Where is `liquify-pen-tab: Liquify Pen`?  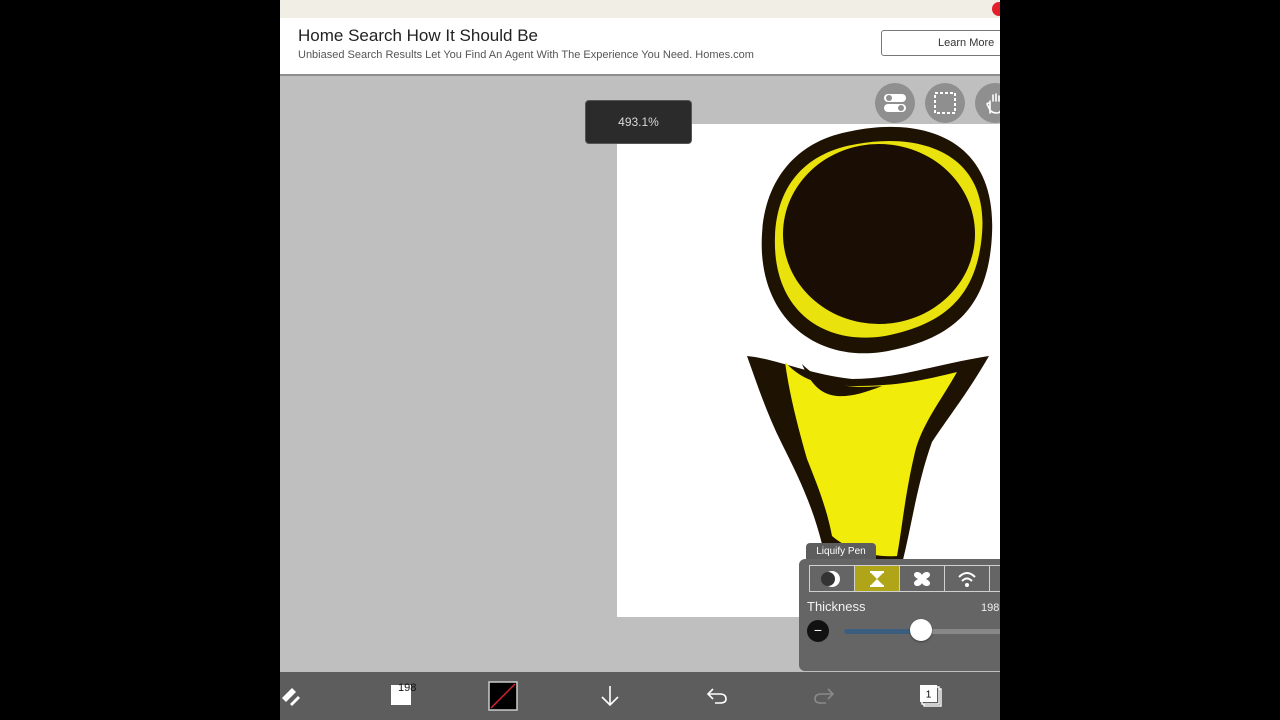 liquify-pen-tab: Liquify Pen is located at coordinates (841, 551).